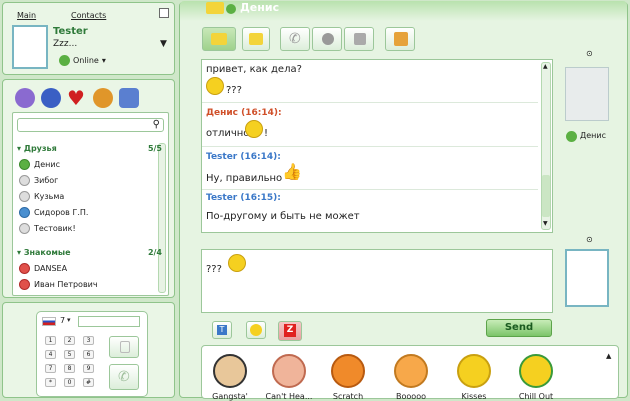 The height and width of the screenshot is (401, 630). I want to click on tab-main: Main, so click(26, 15).